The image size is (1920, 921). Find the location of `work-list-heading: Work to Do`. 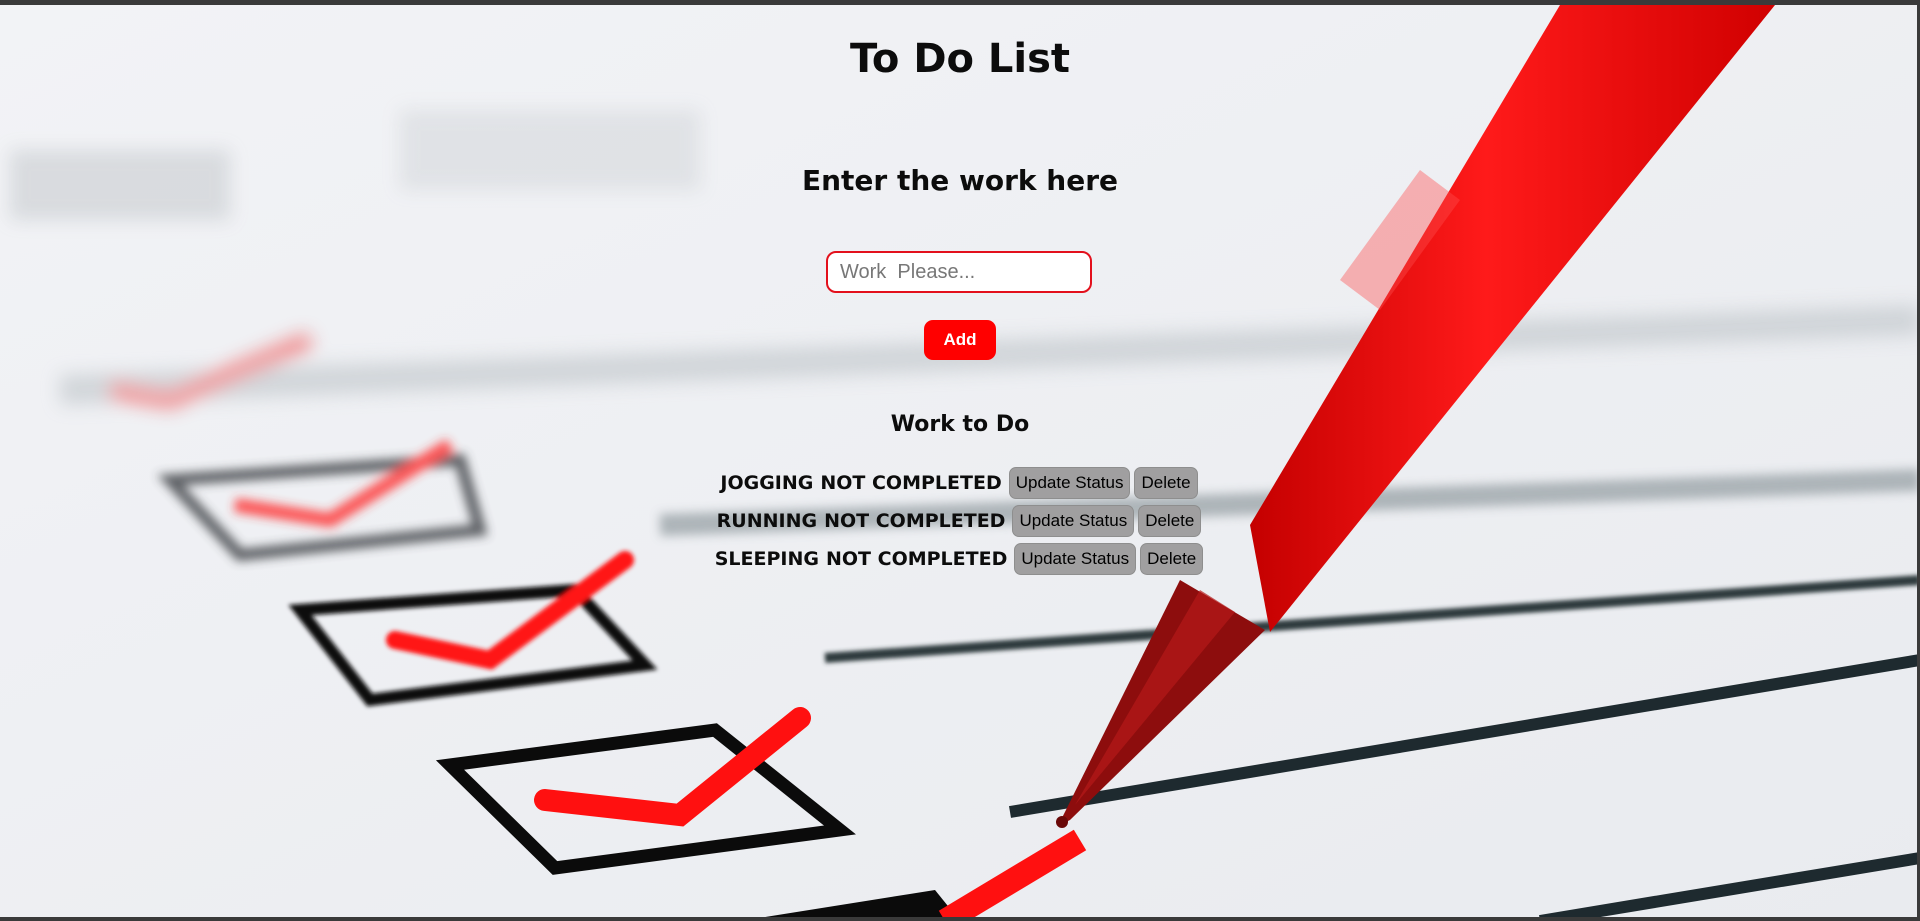

work-list-heading: Work to Do is located at coordinates (960, 424).